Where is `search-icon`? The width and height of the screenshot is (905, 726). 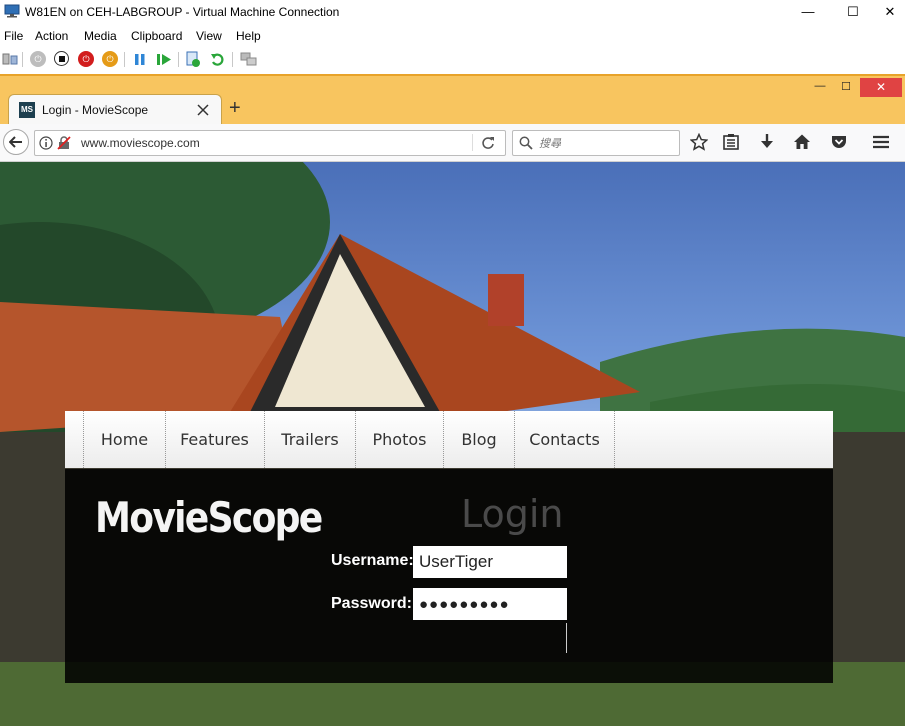 search-icon is located at coordinates (526, 143).